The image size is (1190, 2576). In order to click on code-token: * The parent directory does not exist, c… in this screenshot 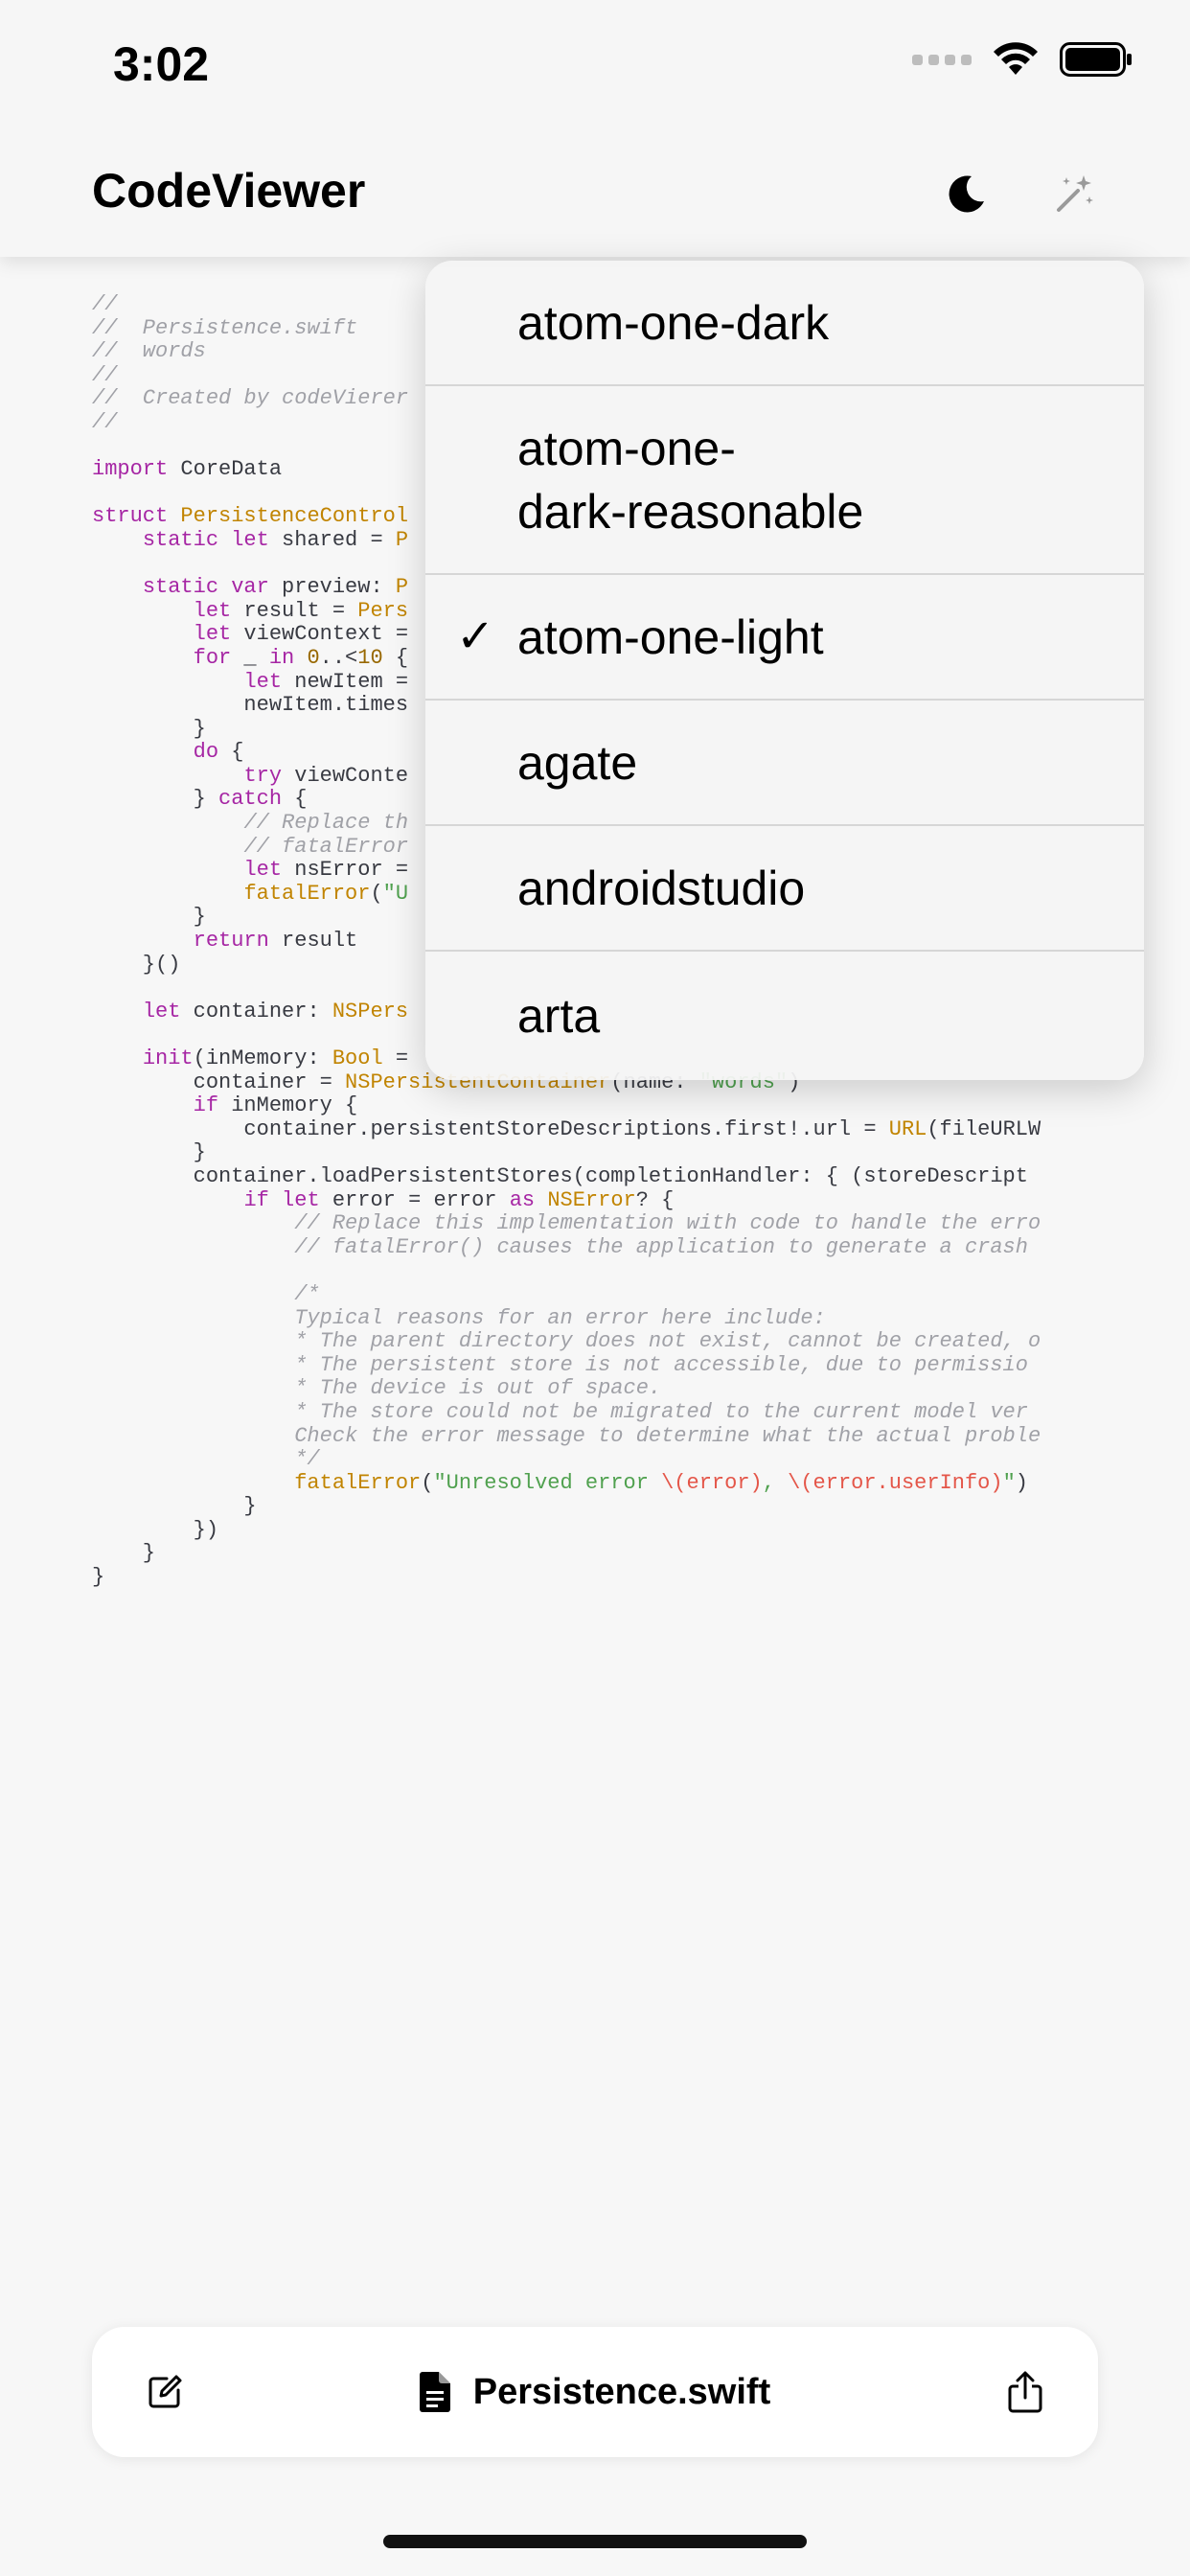, I will do `click(668, 1341)`.